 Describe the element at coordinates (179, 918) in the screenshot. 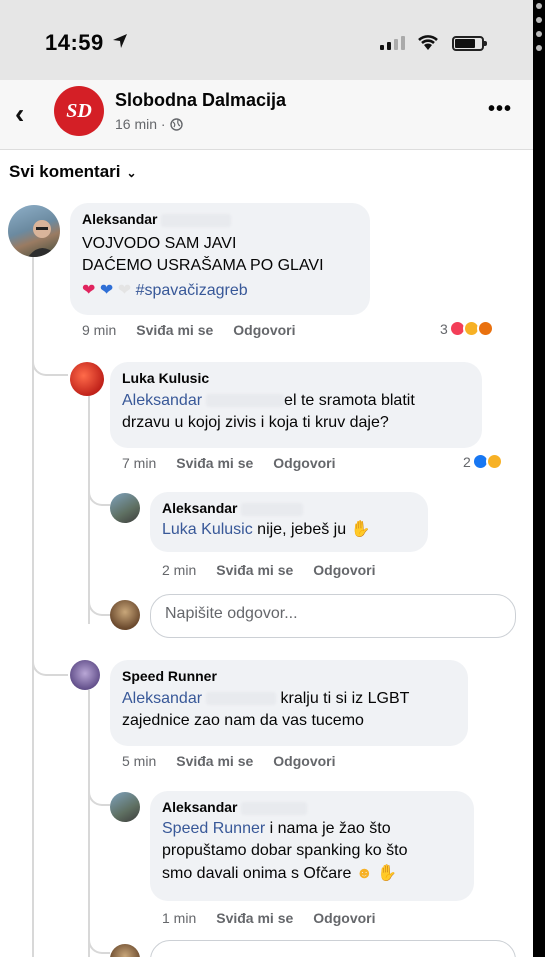

I see `comment-time: 1 min` at that location.